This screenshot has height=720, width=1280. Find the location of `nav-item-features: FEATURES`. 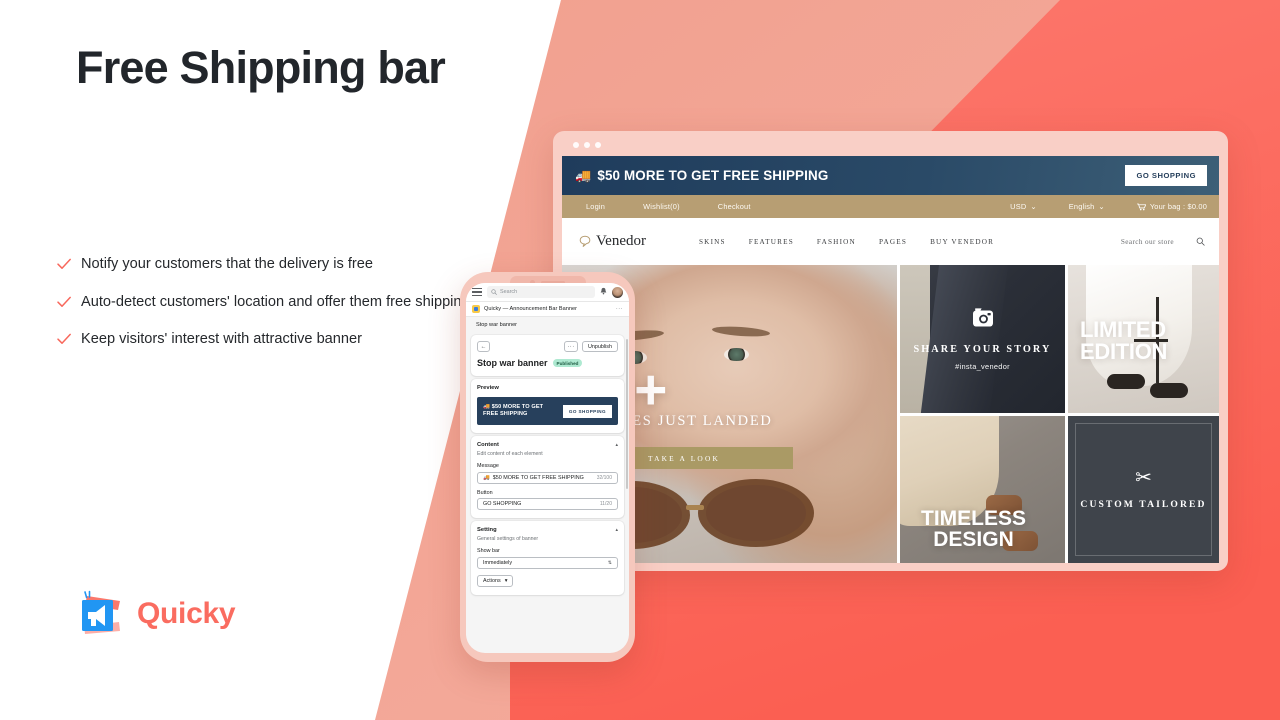

nav-item-features: FEATURES is located at coordinates (771, 242).